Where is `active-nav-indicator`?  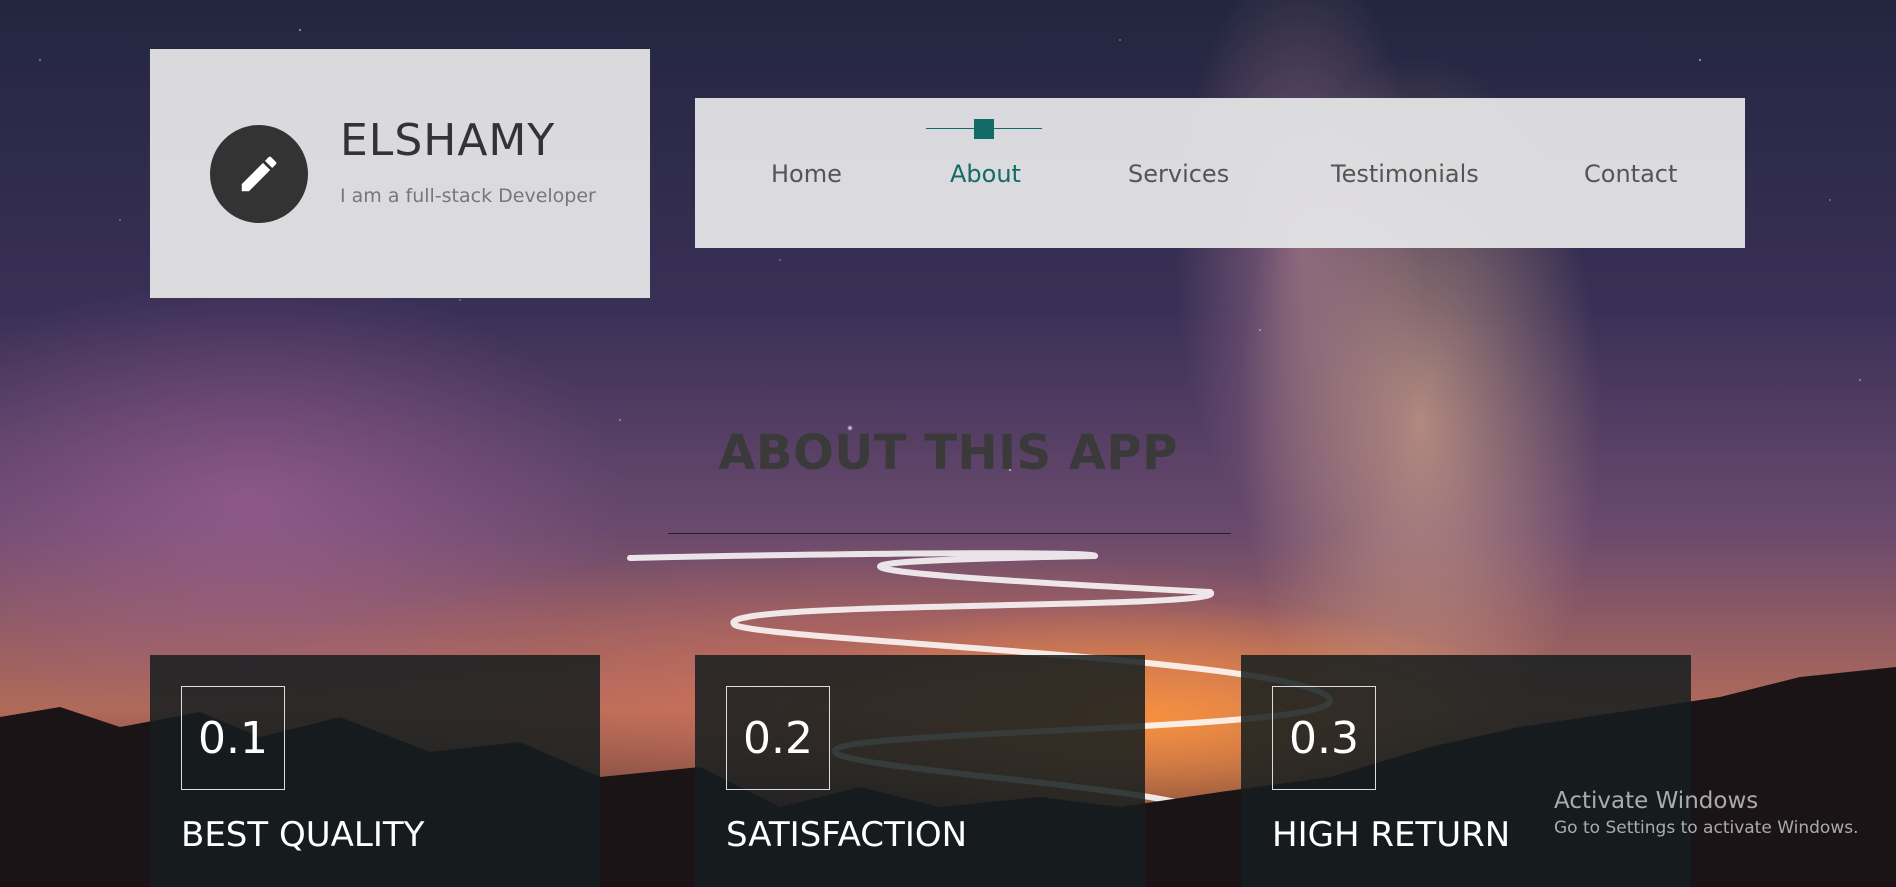 active-nav-indicator is located at coordinates (984, 129).